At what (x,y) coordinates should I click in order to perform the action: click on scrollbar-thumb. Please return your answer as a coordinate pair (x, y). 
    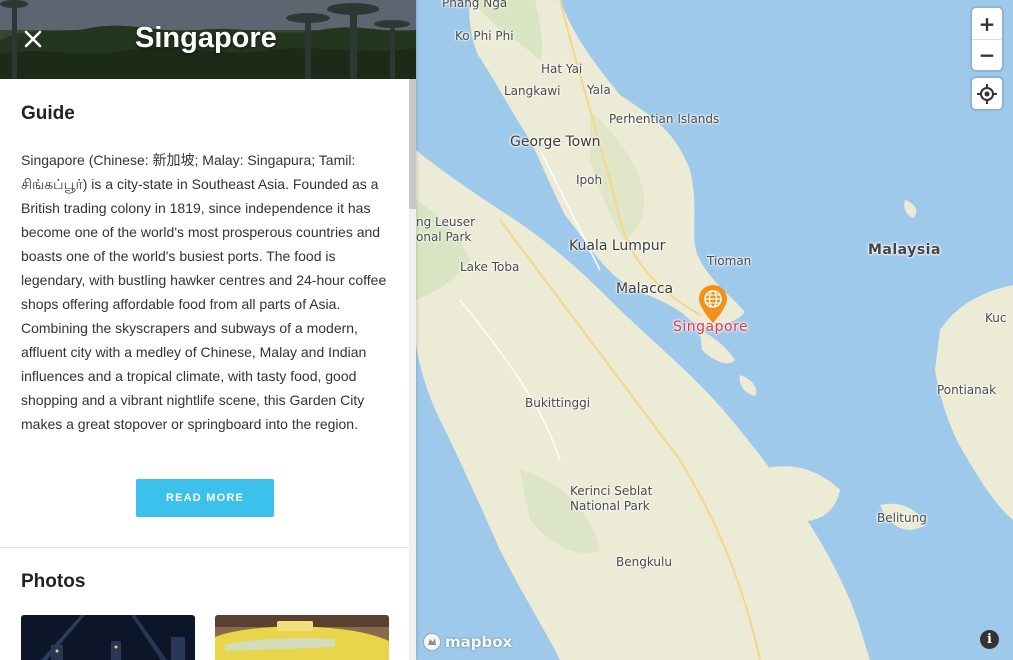
    Looking at the image, I should click on (412, 144).